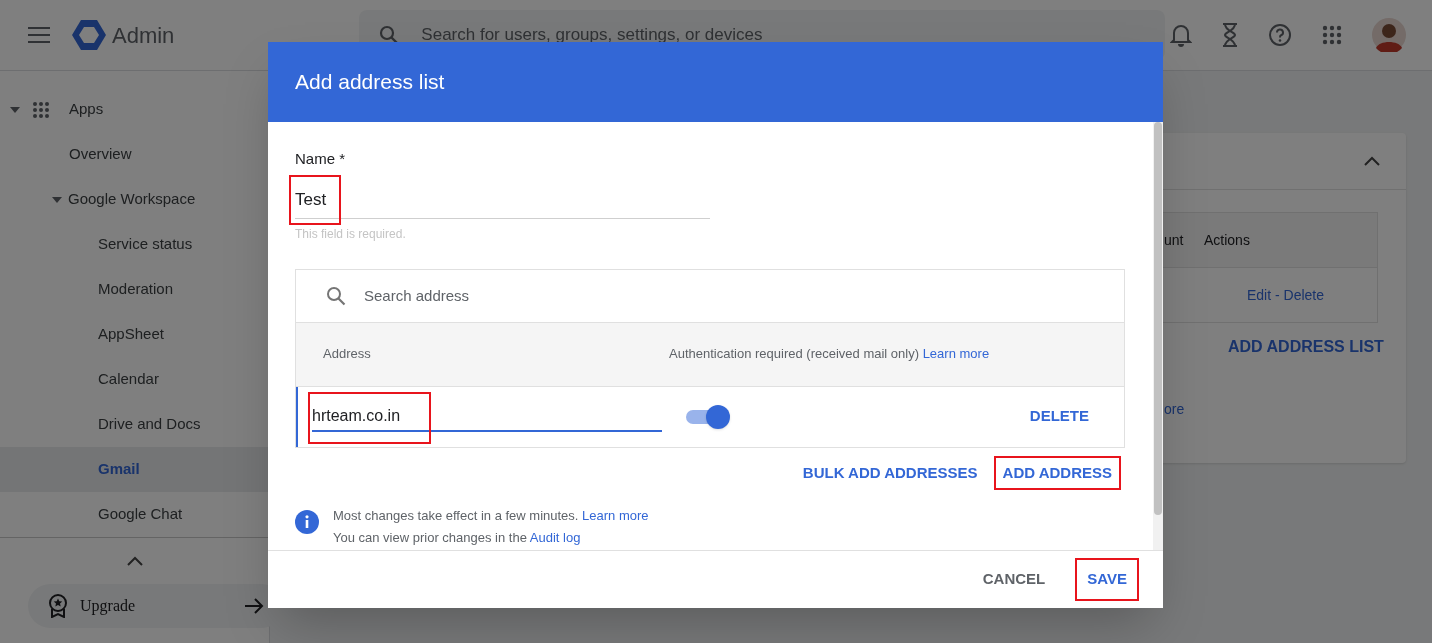 This screenshot has height=643, width=1432. What do you see at coordinates (254, 606) in the screenshot?
I see `arrow-right-icon` at bounding box center [254, 606].